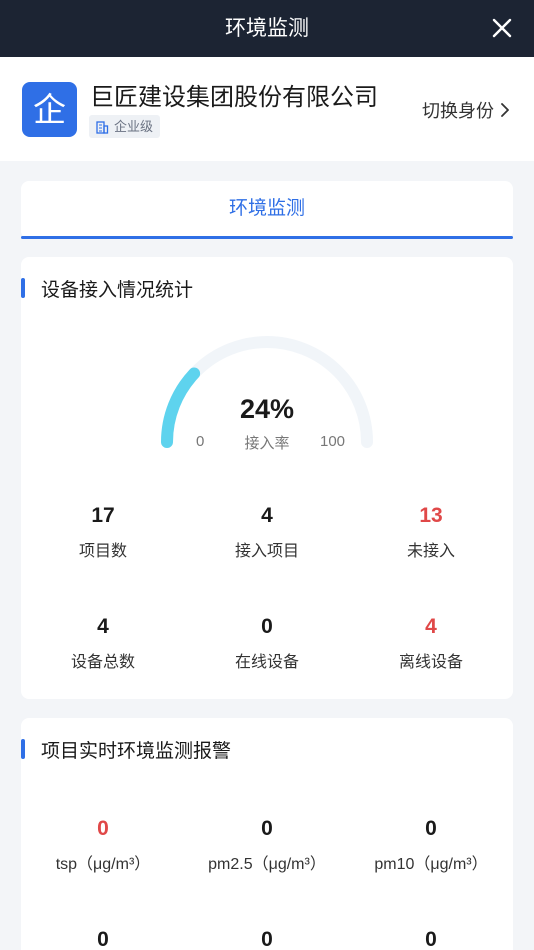 This screenshot has width=534, height=950. What do you see at coordinates (267, 531) in the screenshot?
I see `metric-item: 4 接入项目` at bounding box center [267, 531].